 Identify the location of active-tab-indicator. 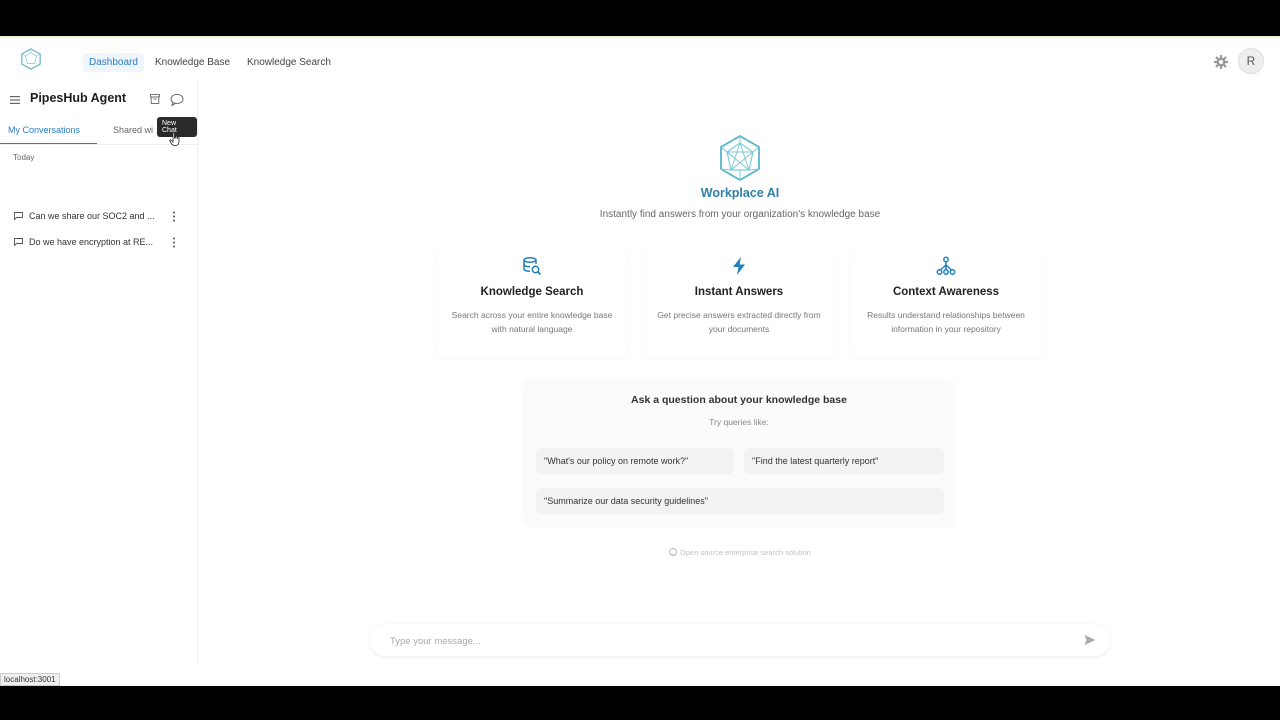
(48, 143).